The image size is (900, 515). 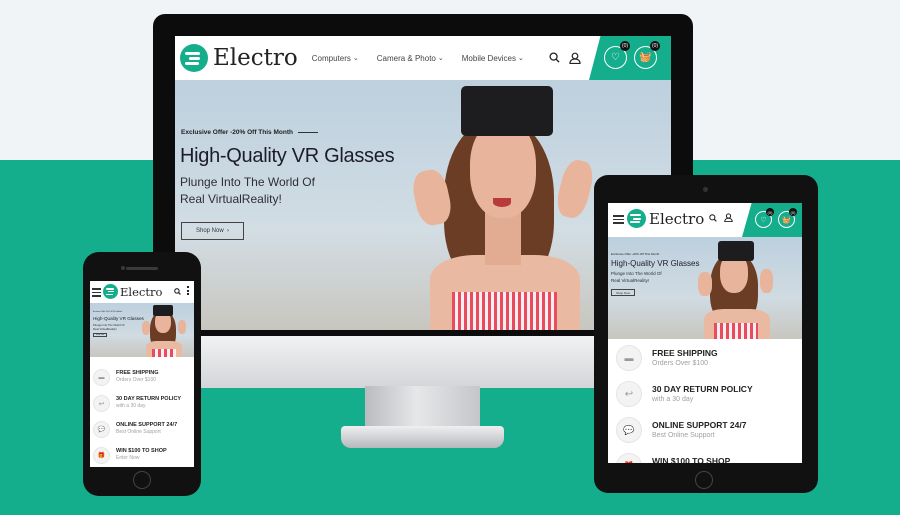 What do you see at coordinates (410, 58) in the screenshot?
I see `nav-item-camera-photo: Camera & Photo ⌄` at bounding box center [410, 58].